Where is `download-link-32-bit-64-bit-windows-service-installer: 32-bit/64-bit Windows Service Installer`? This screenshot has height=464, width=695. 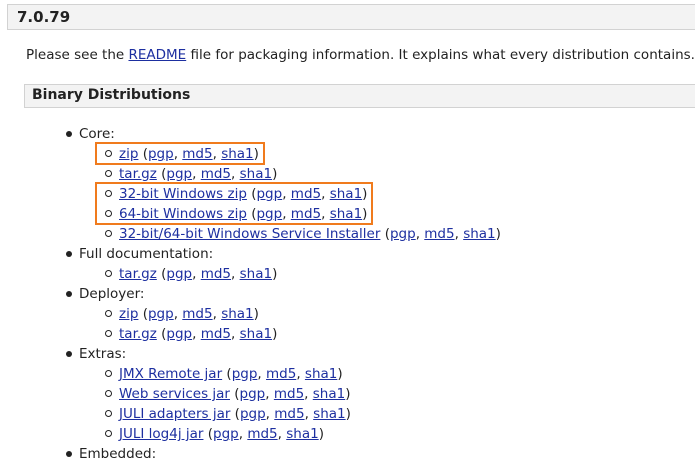
download-link-32-bit-64-bit-windows-service-installer: 32-bit/64-bit Windows Service Installer is located at coordinates (249, 234).